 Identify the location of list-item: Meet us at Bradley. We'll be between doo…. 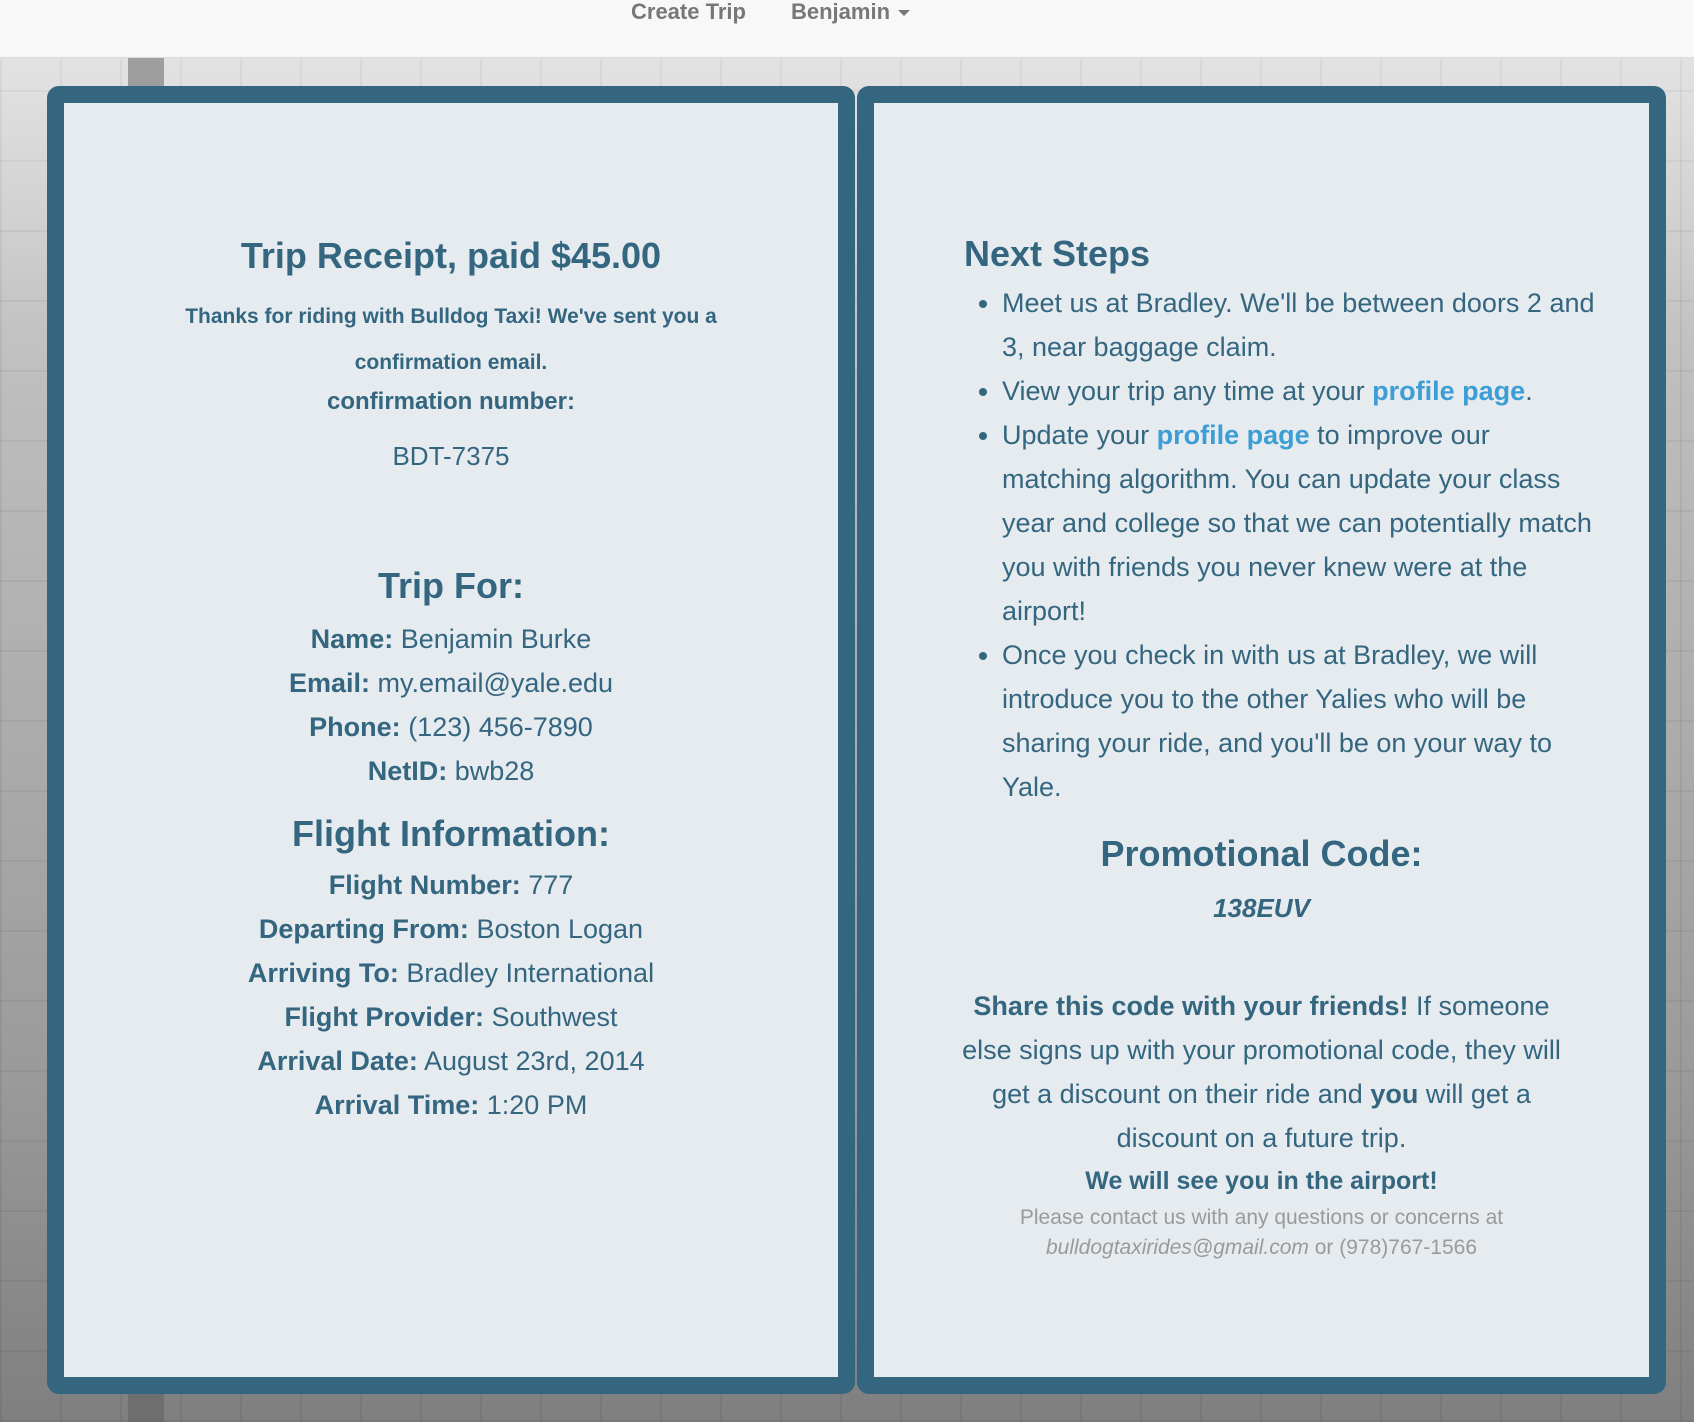
(1302, 325).